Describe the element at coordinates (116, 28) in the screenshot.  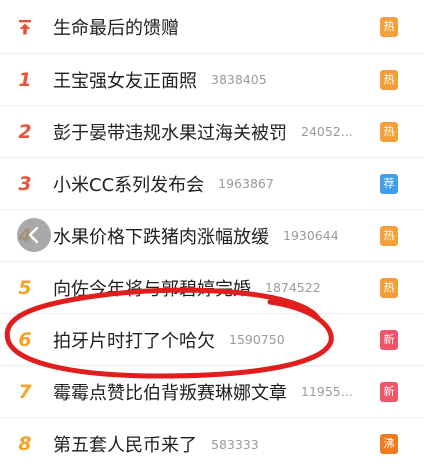
I see `item-title: 生命最后的馈赠` at that location.